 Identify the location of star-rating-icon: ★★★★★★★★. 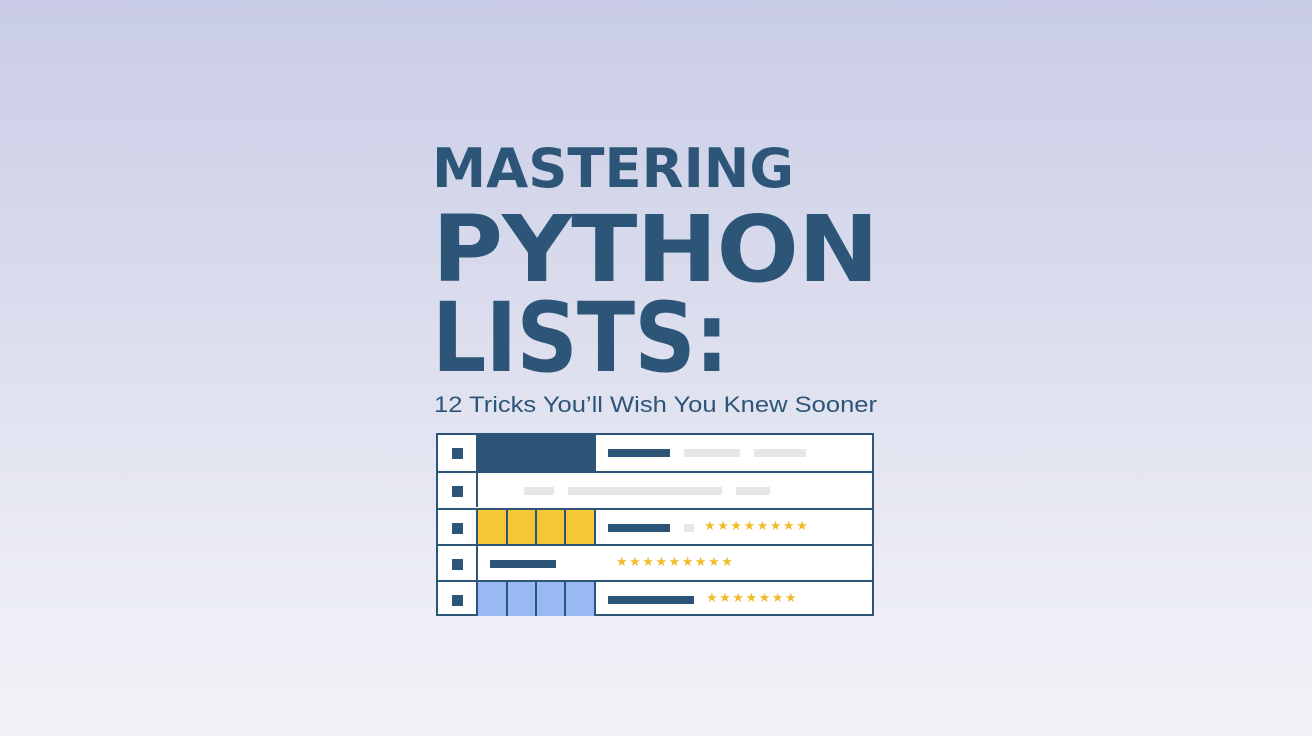
(757, 526).